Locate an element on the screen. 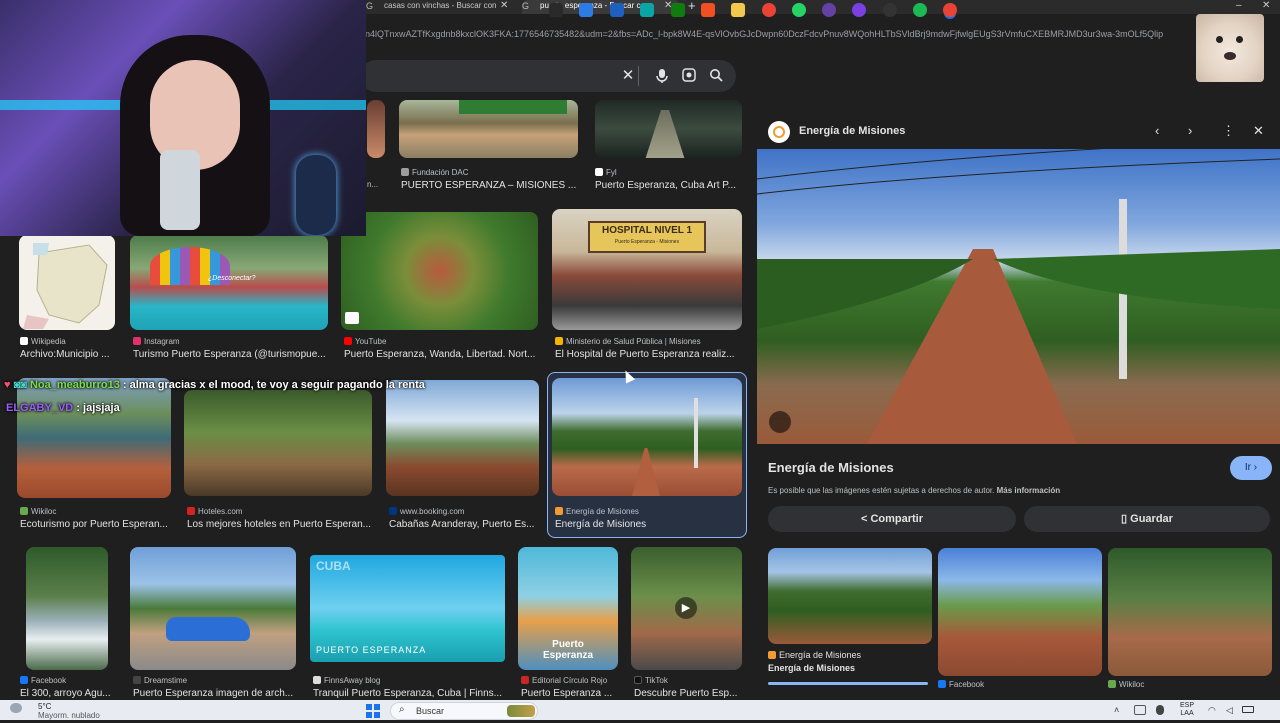 The image size is (1280, 723). result-source: Fyl is located at coordinates (668, 173).